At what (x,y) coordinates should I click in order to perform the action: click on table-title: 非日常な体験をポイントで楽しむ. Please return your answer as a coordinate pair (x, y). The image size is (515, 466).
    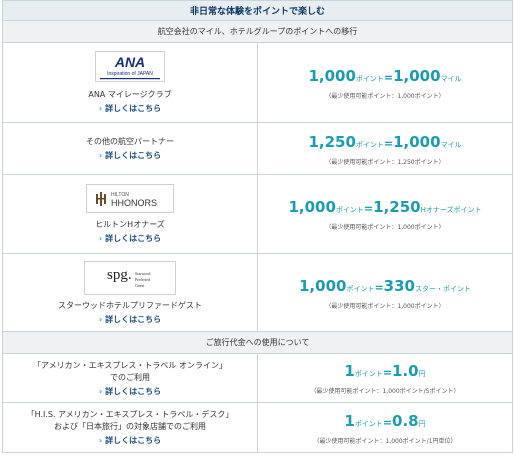
    Looking at the image, I should click on (257, 10).